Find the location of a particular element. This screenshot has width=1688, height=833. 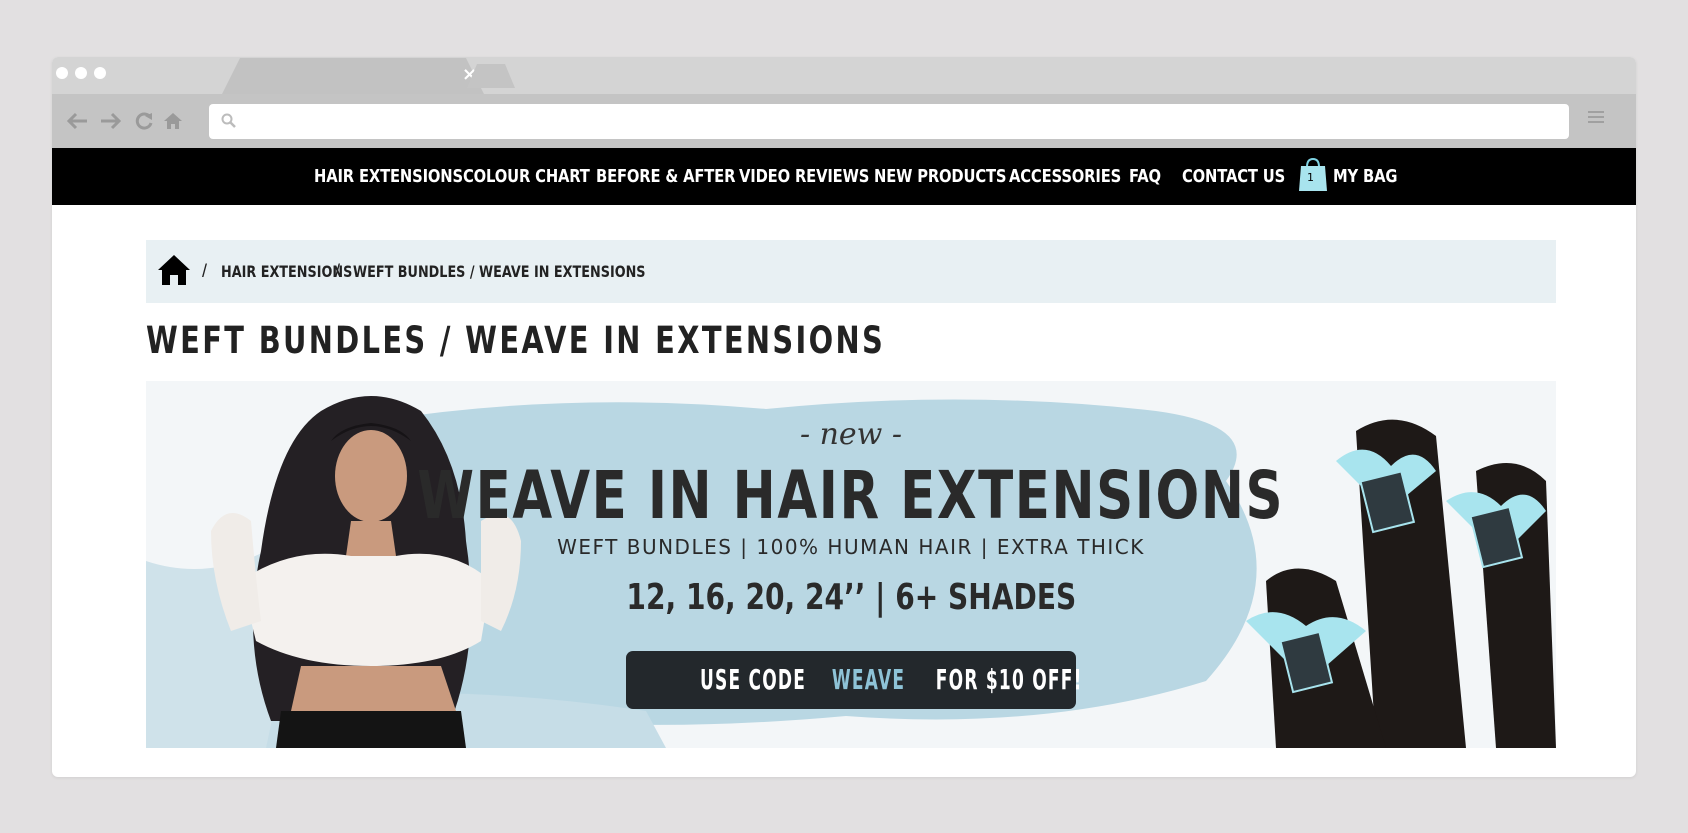

reload-icon is located at coordinates (144, 121).